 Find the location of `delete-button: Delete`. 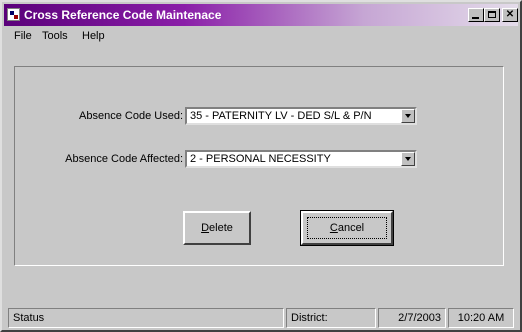

delete-button: Delete is located at coordinates (217, 228).